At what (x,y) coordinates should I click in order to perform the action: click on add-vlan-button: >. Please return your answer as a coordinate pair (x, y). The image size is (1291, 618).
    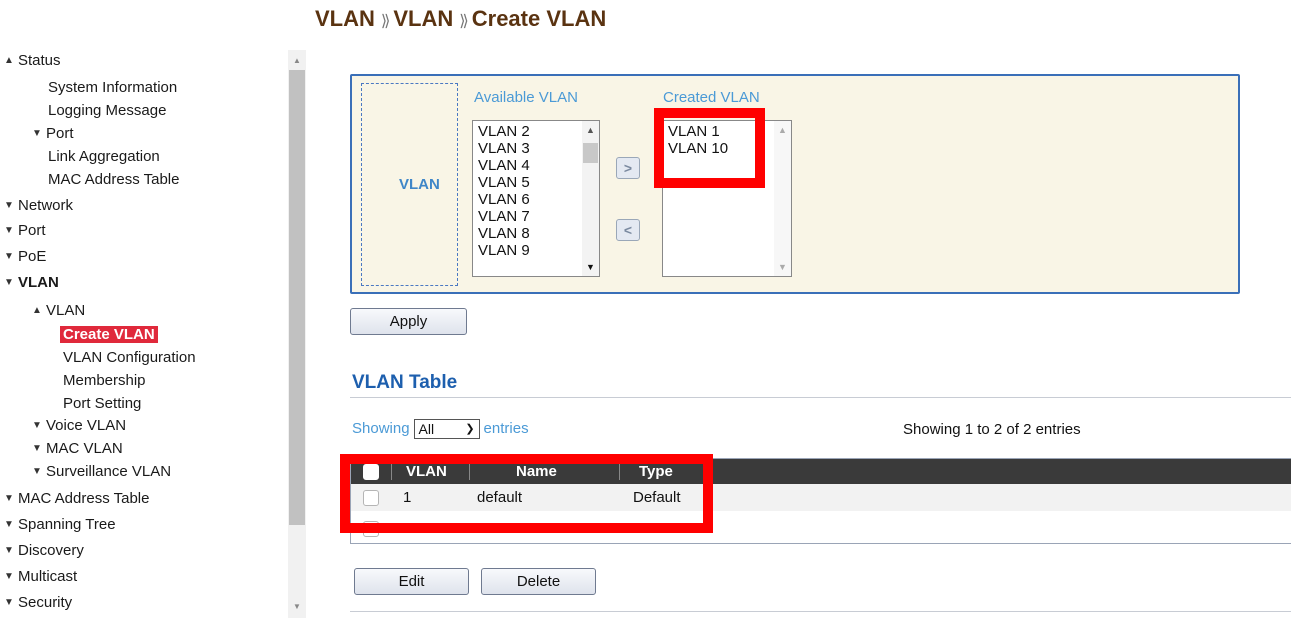
    Looking at the image, I should click on (628, 168).